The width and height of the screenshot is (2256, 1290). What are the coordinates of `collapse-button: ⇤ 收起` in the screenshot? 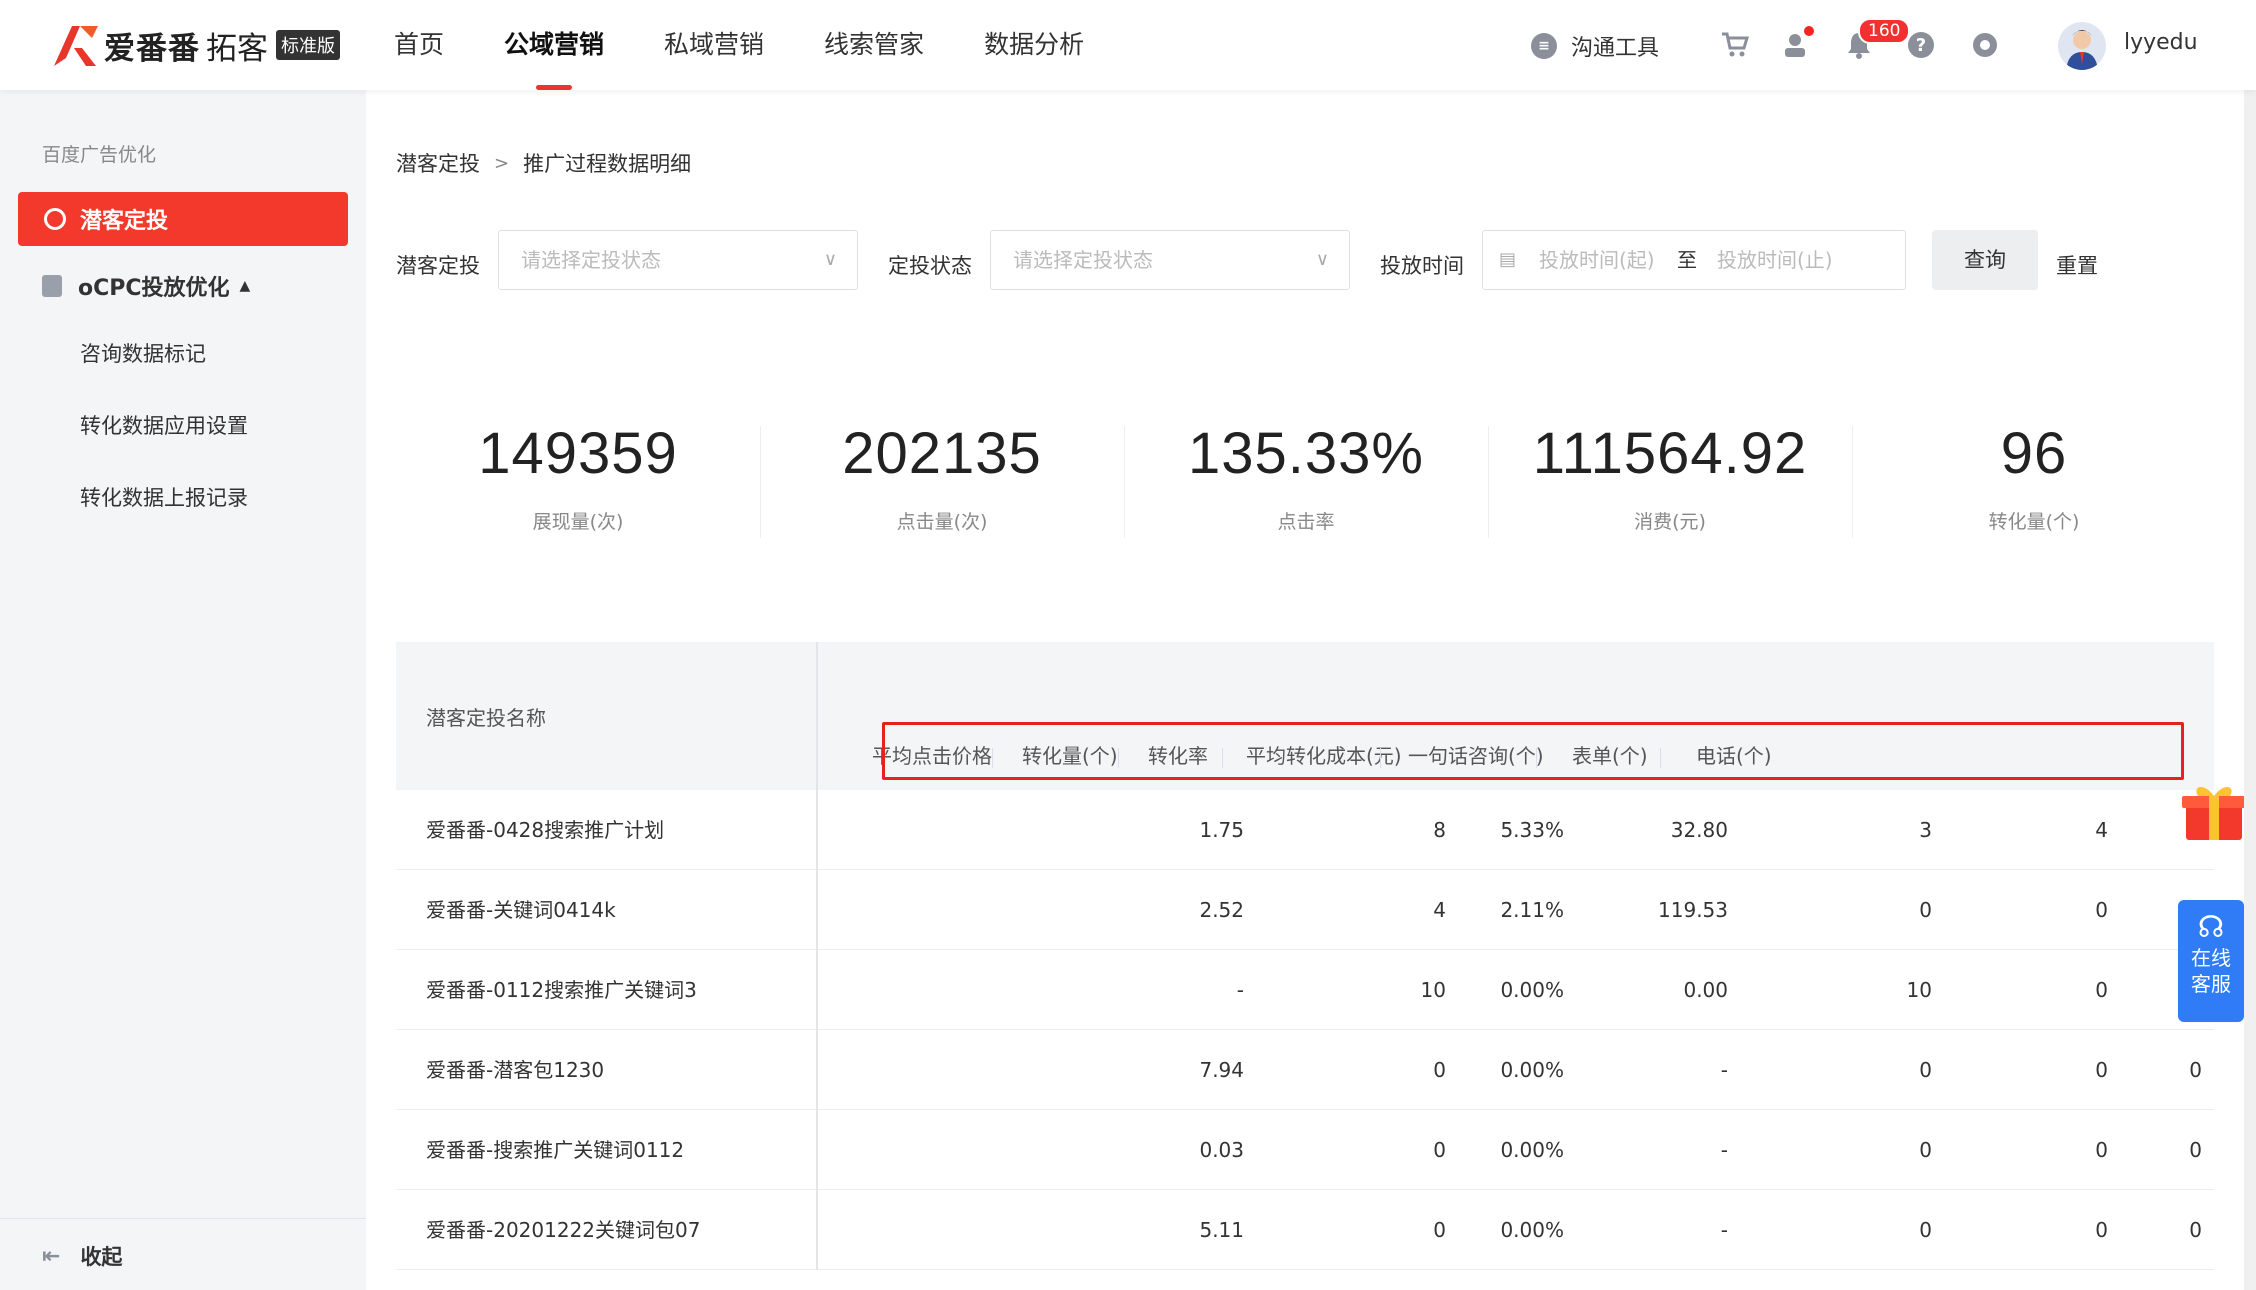 It's located at (82, 1256).